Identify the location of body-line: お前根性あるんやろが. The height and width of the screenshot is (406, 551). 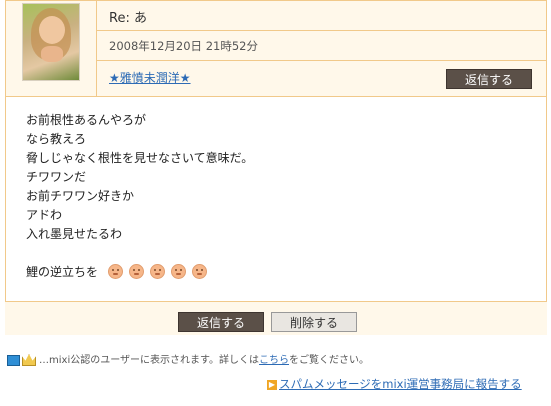
(86, 120).